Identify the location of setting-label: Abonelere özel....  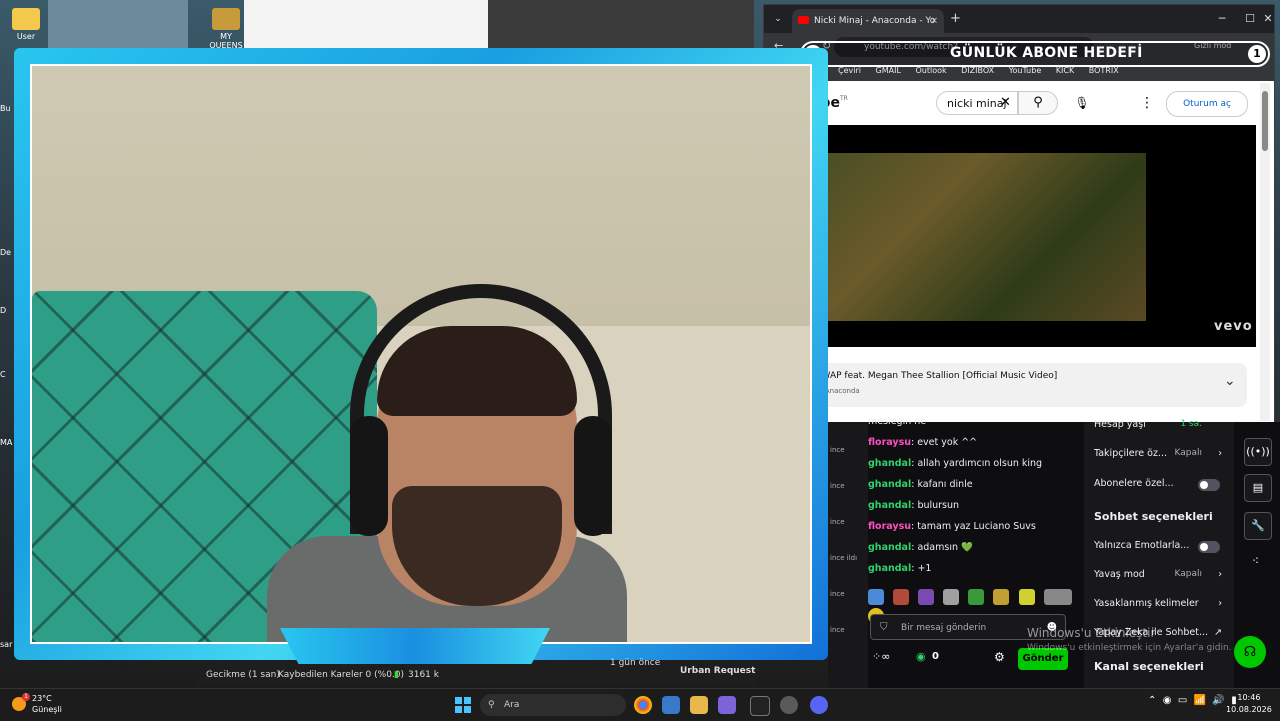
(1134, 483).